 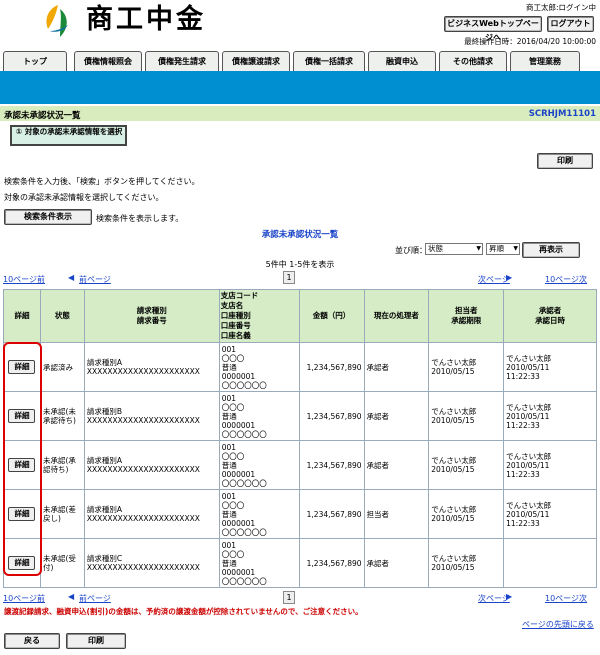 What do you see at coordinates (473, 61) in the screenshot?
I see `tab-other-requests: その他請求` at bounding box center [473, 61].